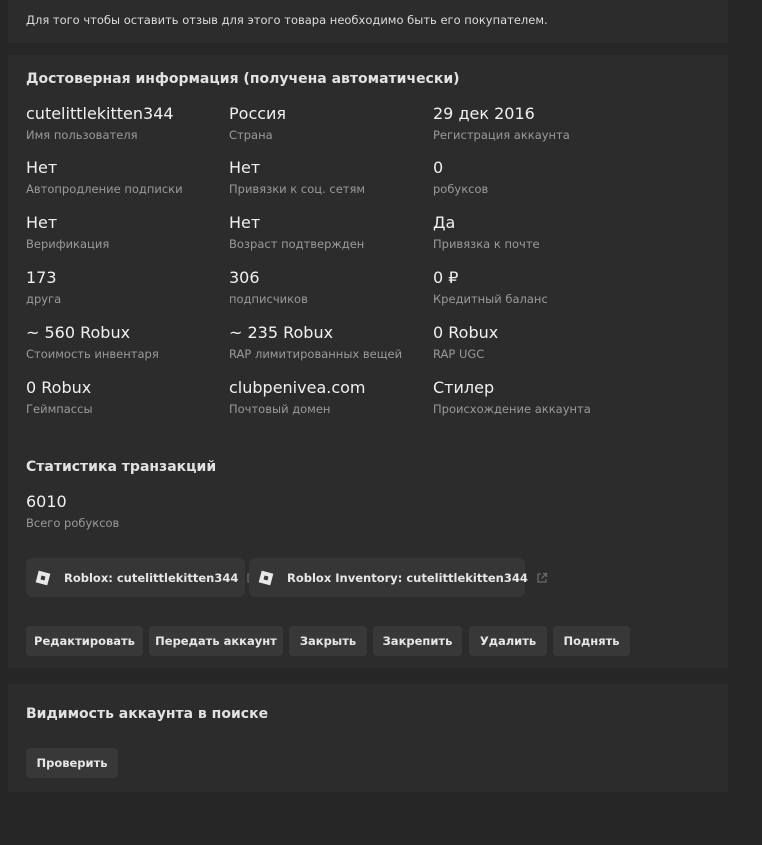 The height and width of the screenshot is (845, 762). What do you see at coordinates (591, 641) in the screenshot?
I see `bump-button: Поднять` at bounding box center [591, 641].